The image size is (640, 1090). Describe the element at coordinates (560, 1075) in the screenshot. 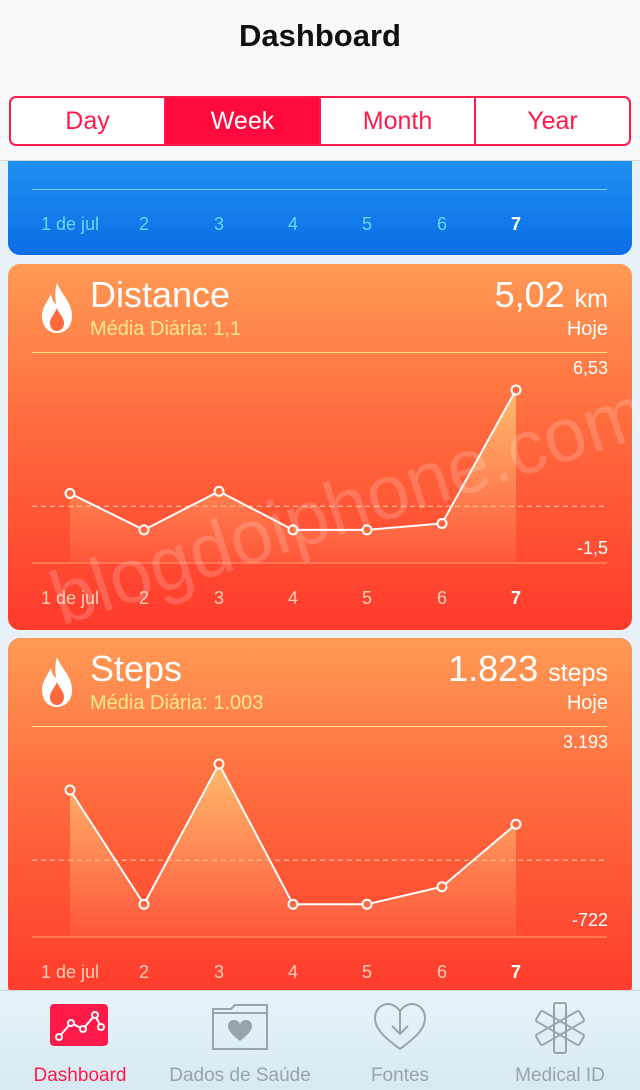

I see `tab-label: Medical ID` at that location.